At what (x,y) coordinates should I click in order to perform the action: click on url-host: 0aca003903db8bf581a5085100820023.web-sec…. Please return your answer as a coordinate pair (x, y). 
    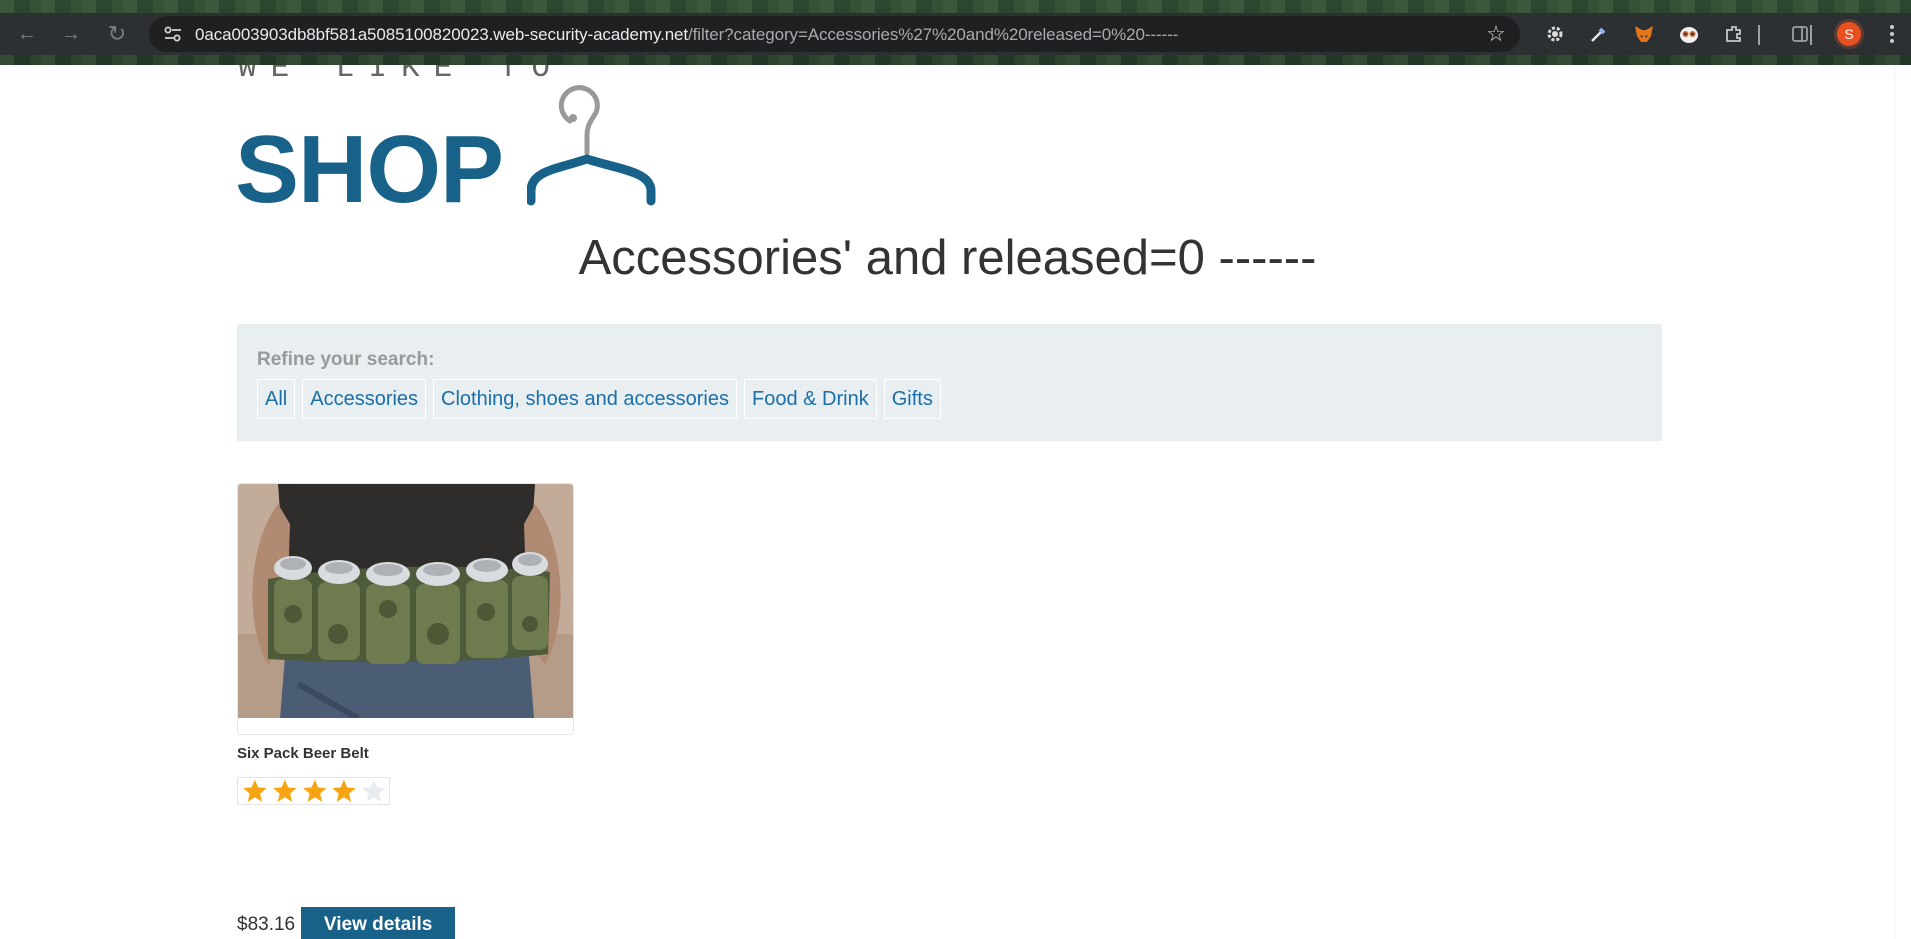
    Looking at the image, I should click on (442, 34).